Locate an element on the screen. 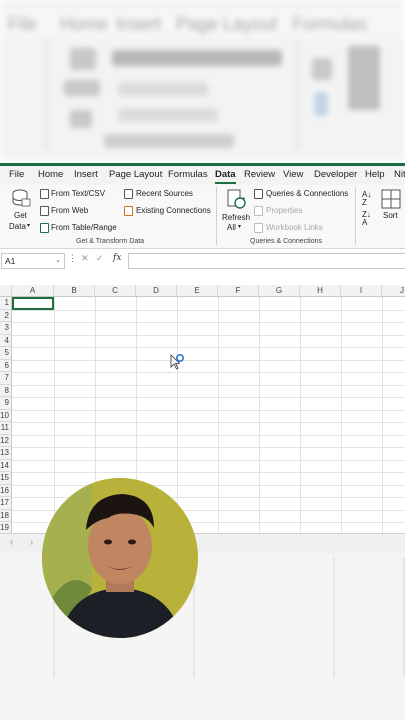 The image size is (405, 720). row-header: 10 is located at coordinates (6, 415).